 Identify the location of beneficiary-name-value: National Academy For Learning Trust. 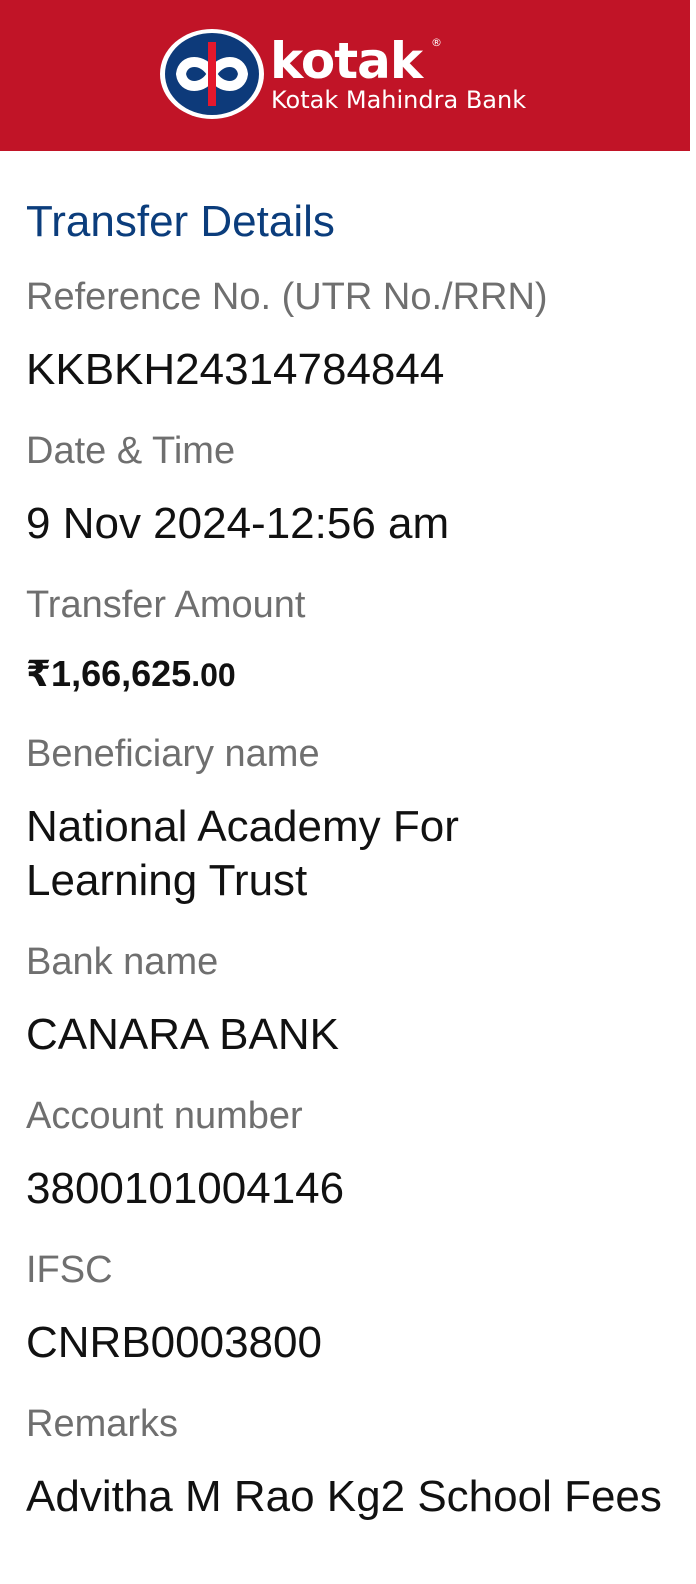
(242, 853).